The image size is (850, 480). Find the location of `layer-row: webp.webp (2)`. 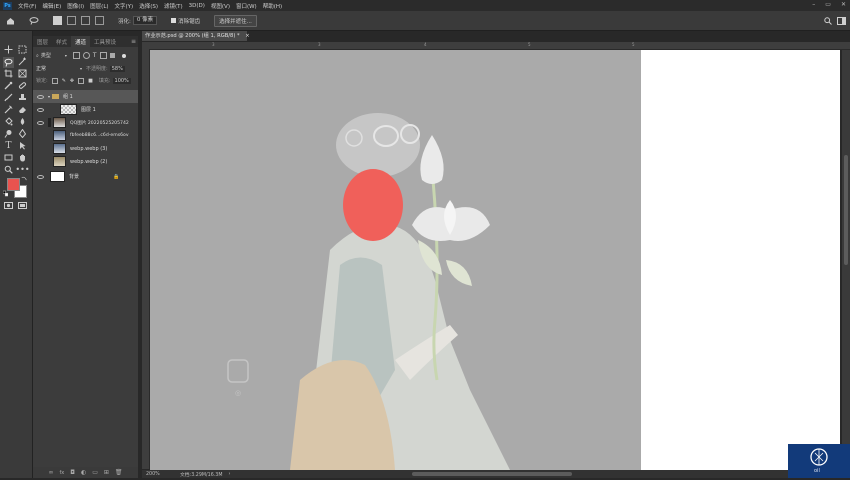

layer-row: webp.webp (2) is located at coordinates (85, 161).